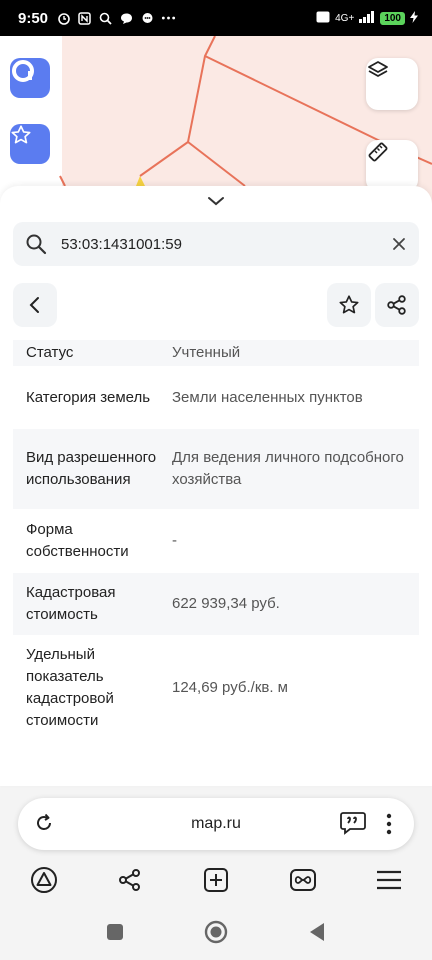  I want to click on app-logo, so click(30, 78).